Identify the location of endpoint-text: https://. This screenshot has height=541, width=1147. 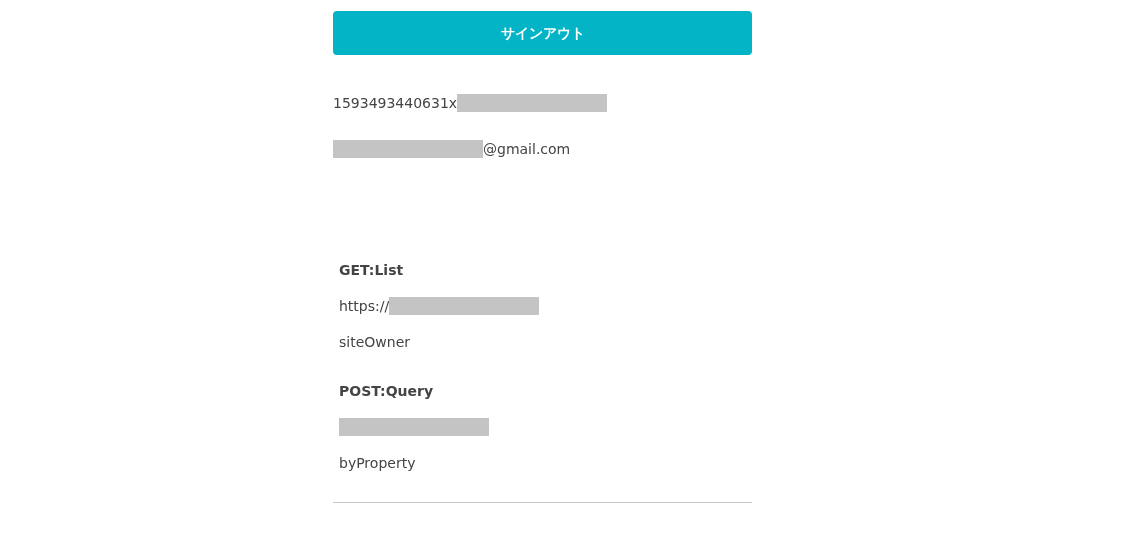
(364, 306).